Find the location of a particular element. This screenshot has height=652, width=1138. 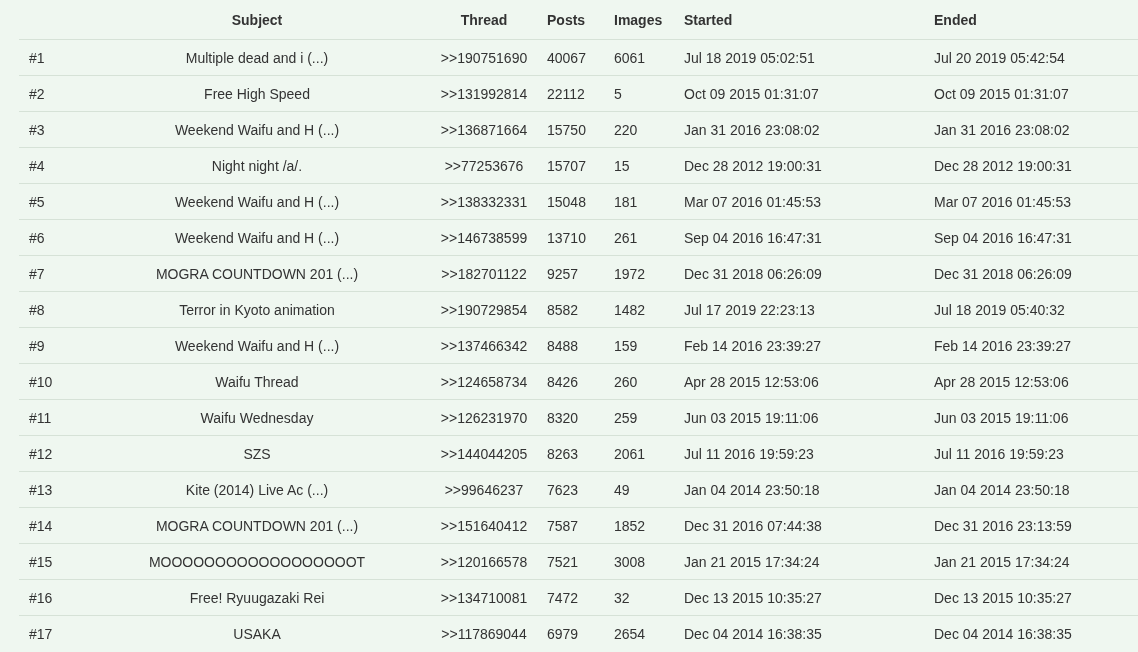

thread-link: >>190751690 is located at coordinates (484, 57).